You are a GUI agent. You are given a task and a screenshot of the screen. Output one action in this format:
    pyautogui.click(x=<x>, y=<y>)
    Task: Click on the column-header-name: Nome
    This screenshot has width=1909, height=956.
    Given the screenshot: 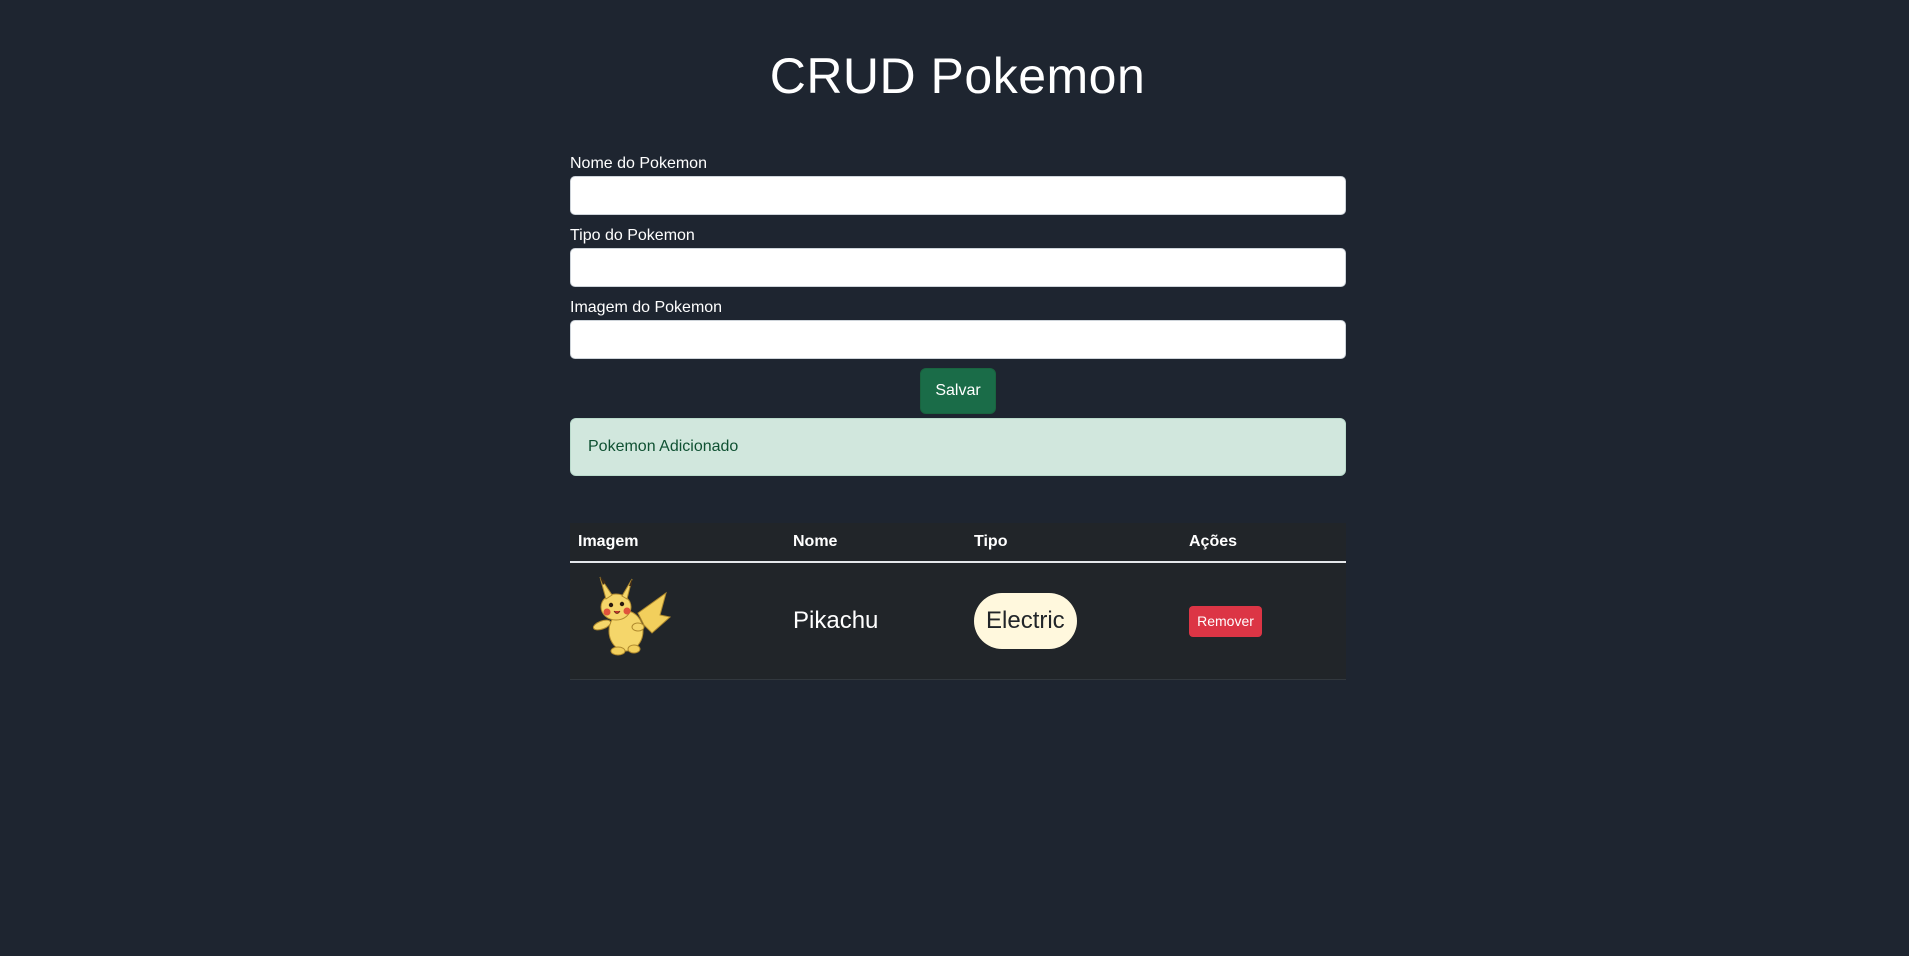 What is the action you would take?
    pyautogui.click(x=875, y=543)
    